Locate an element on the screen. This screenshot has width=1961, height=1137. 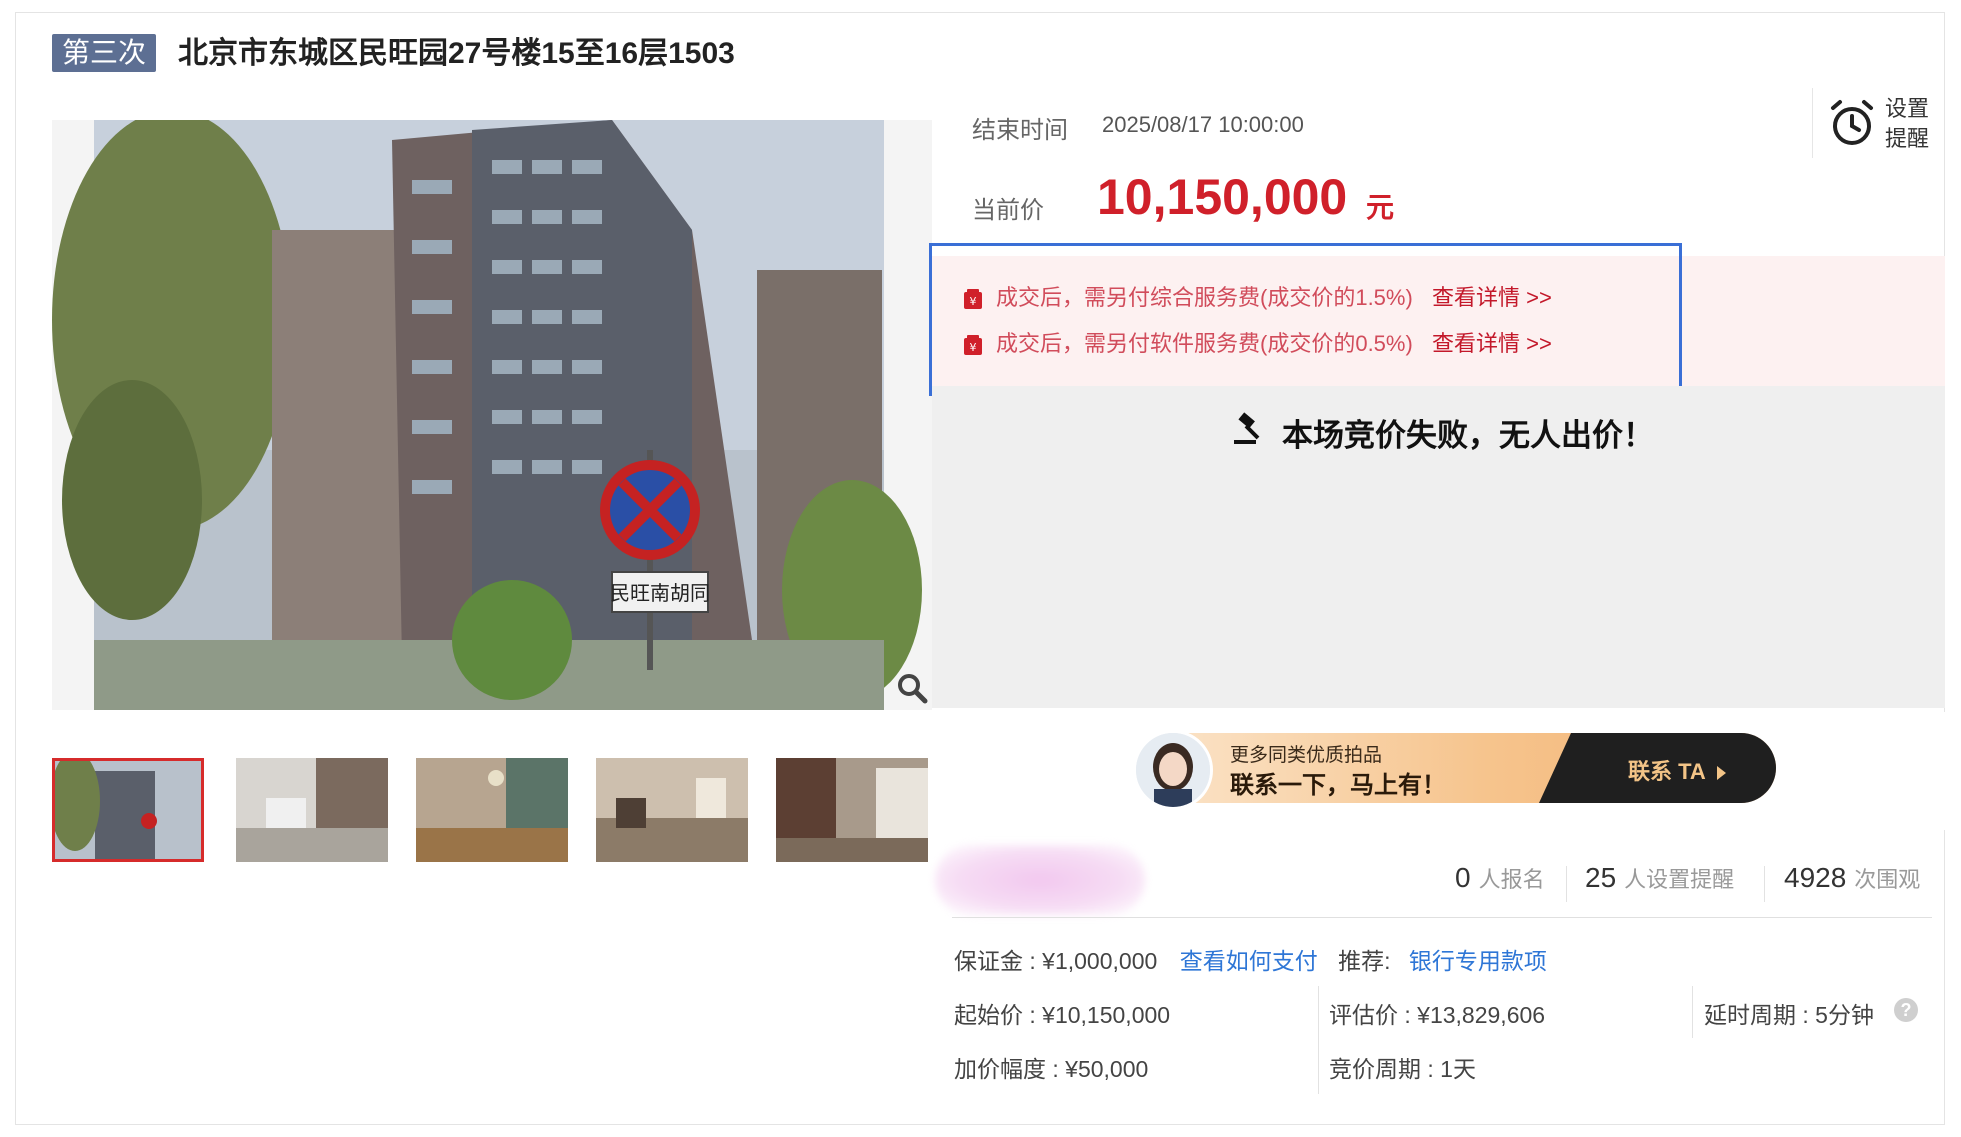
set-reminder-label: 设置 提醒 is located at coordinates (1907, 123).